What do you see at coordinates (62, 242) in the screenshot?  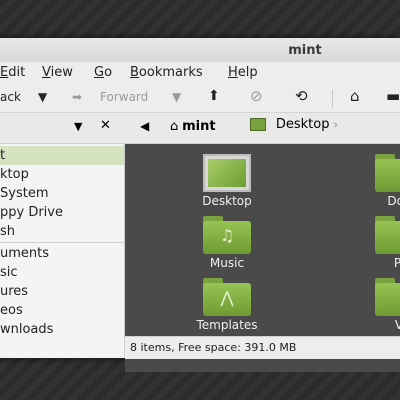 I see `sidebar-divider` at bounding box center [62, 242].